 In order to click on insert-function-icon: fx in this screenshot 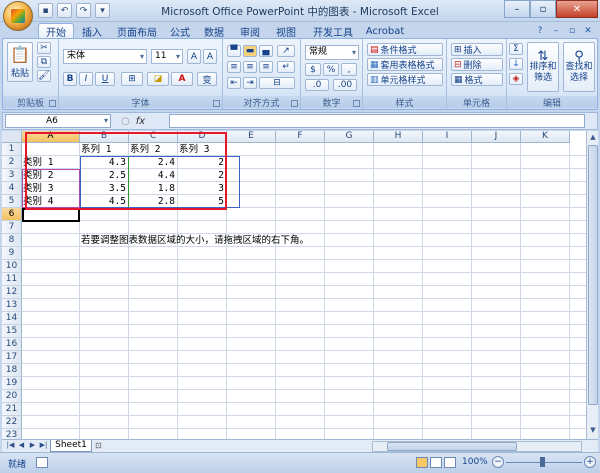, I will do `click(140, 121)`.